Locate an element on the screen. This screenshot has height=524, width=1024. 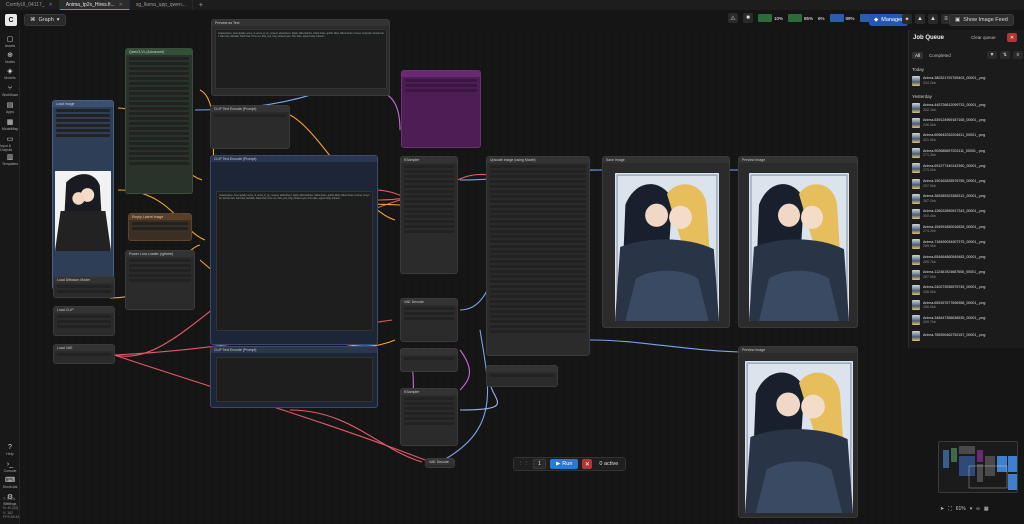
node-ksampler-2: KSampler is located at coordinates (429, 417).